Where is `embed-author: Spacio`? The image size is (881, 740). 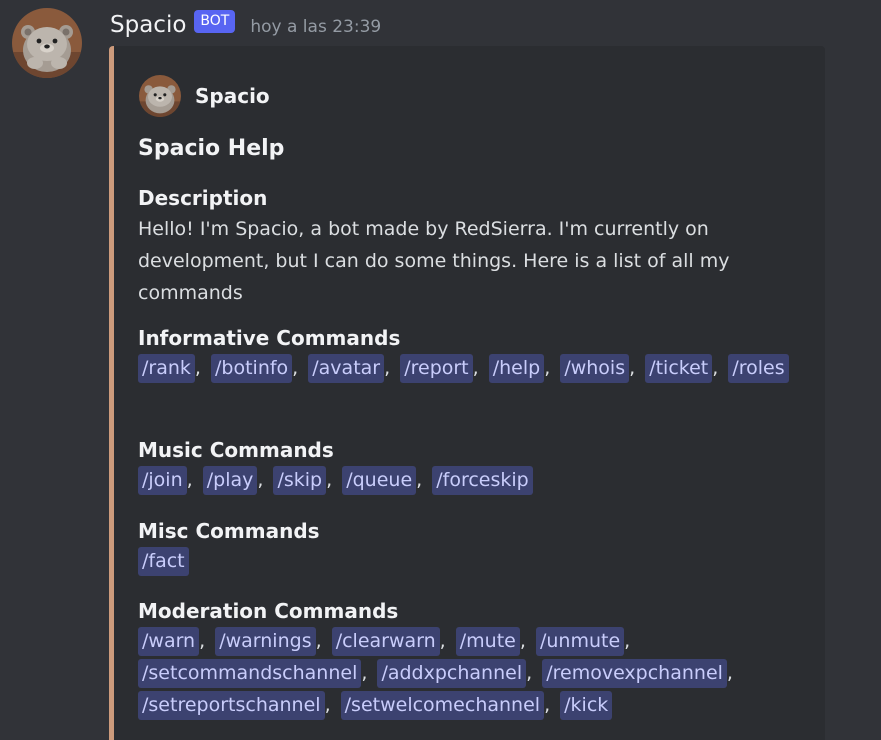
embed-author: Spacio is located at coordinates (204, 96).